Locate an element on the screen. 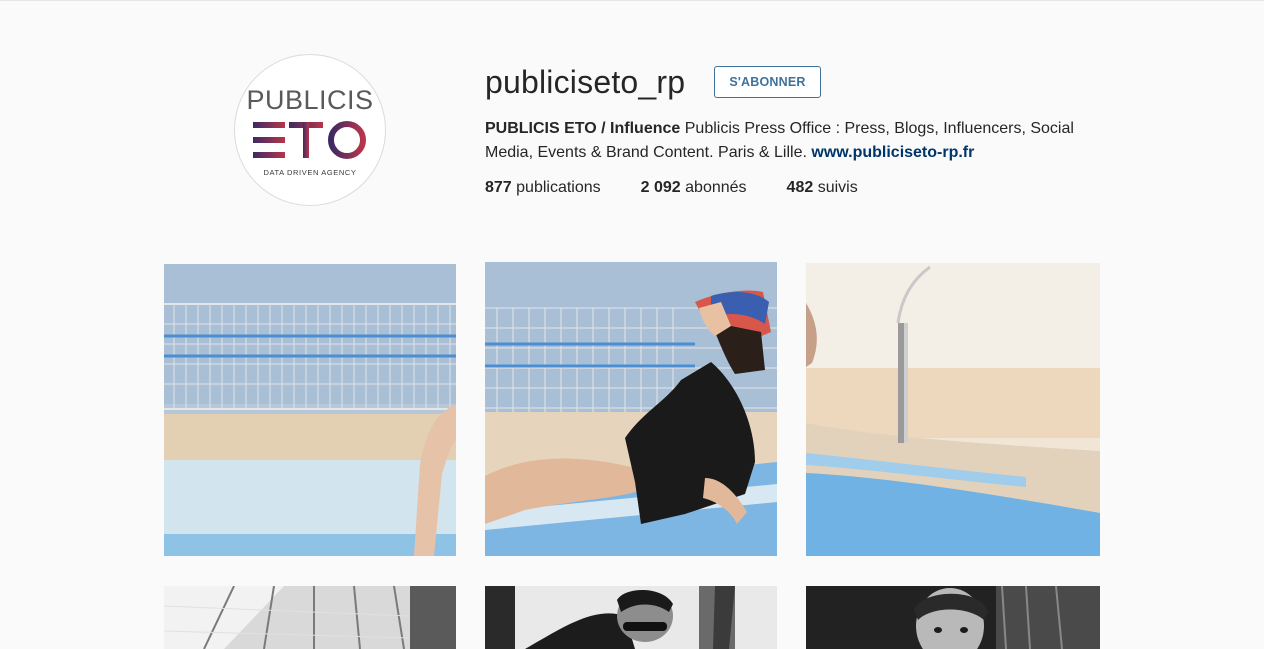 The height and width of the screenshot is (649, 1264). logo-wordmark: PUBLICIS is located at coordinates (310, 100).